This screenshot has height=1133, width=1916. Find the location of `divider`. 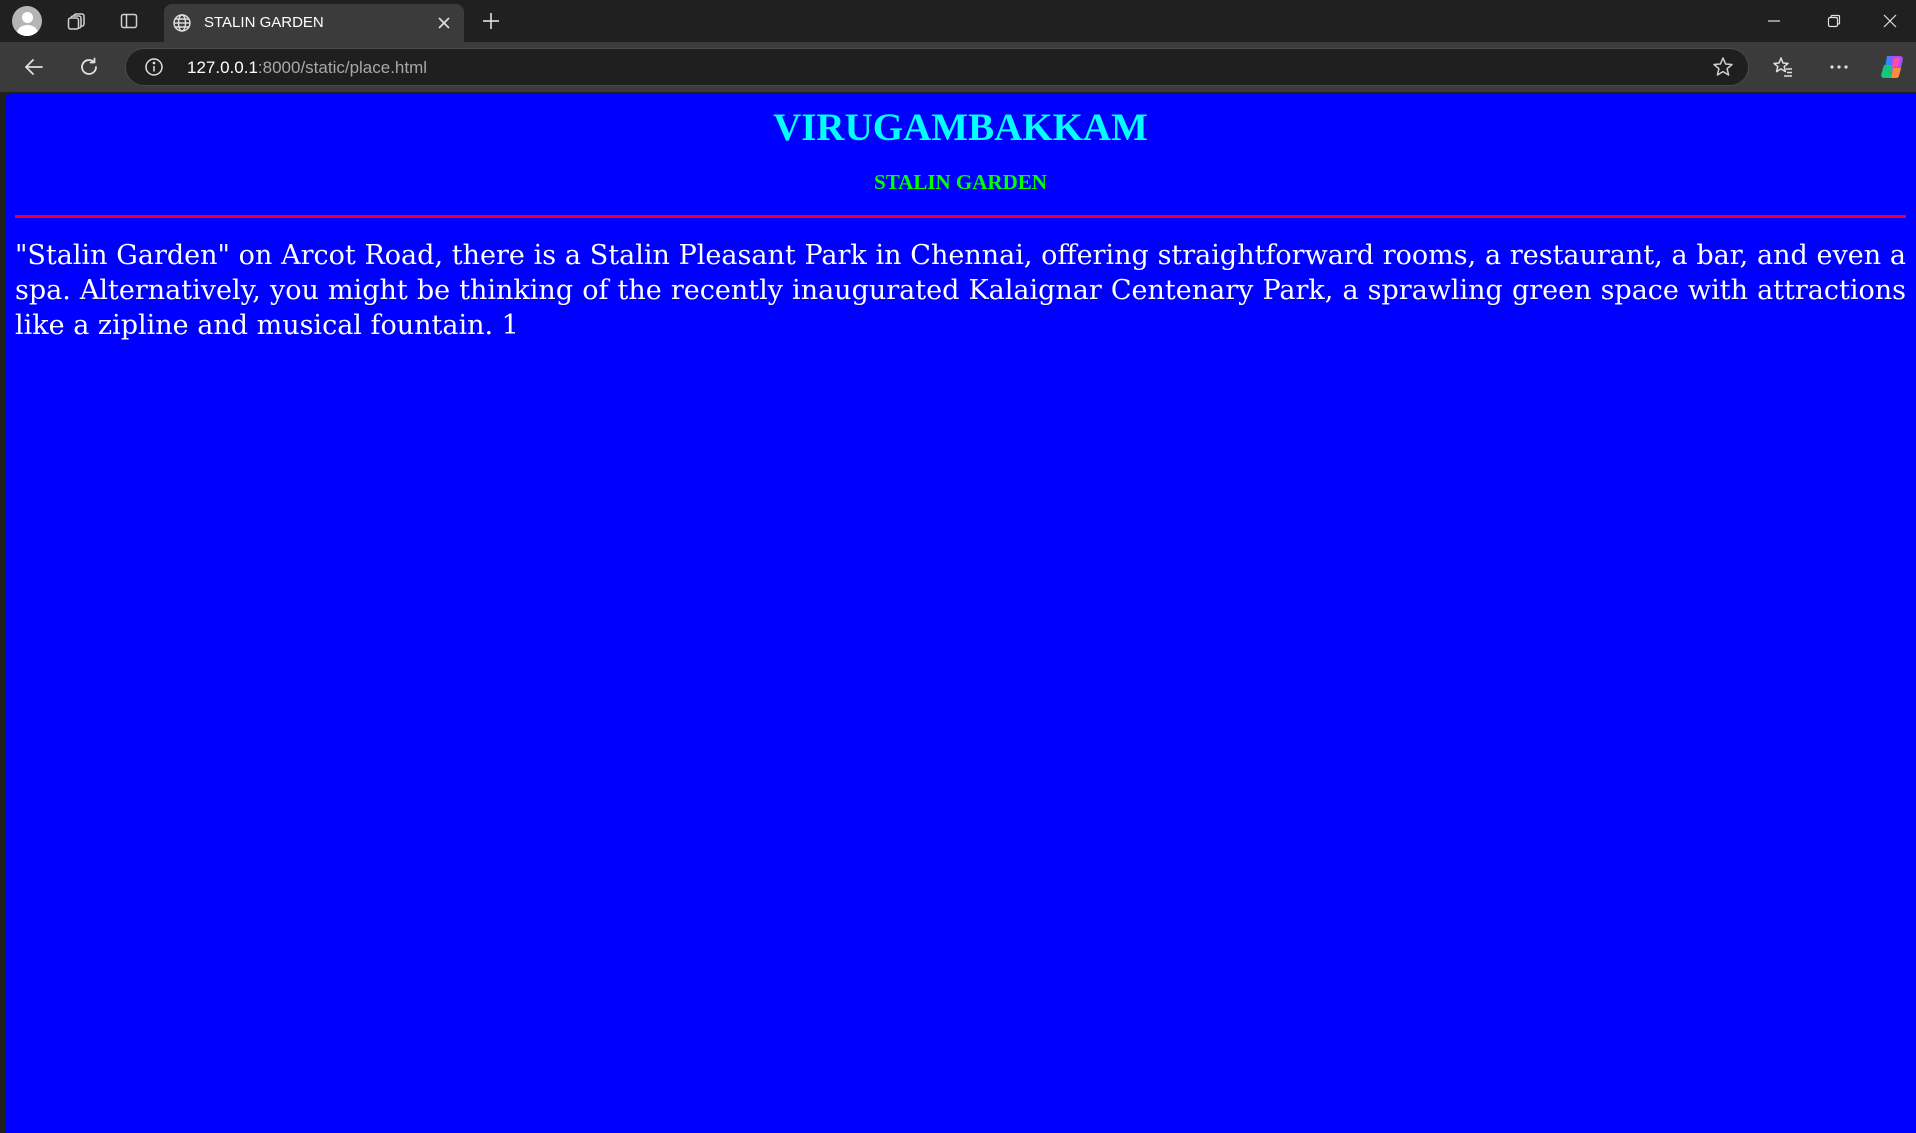

divider is located at coordinates (960, 216).